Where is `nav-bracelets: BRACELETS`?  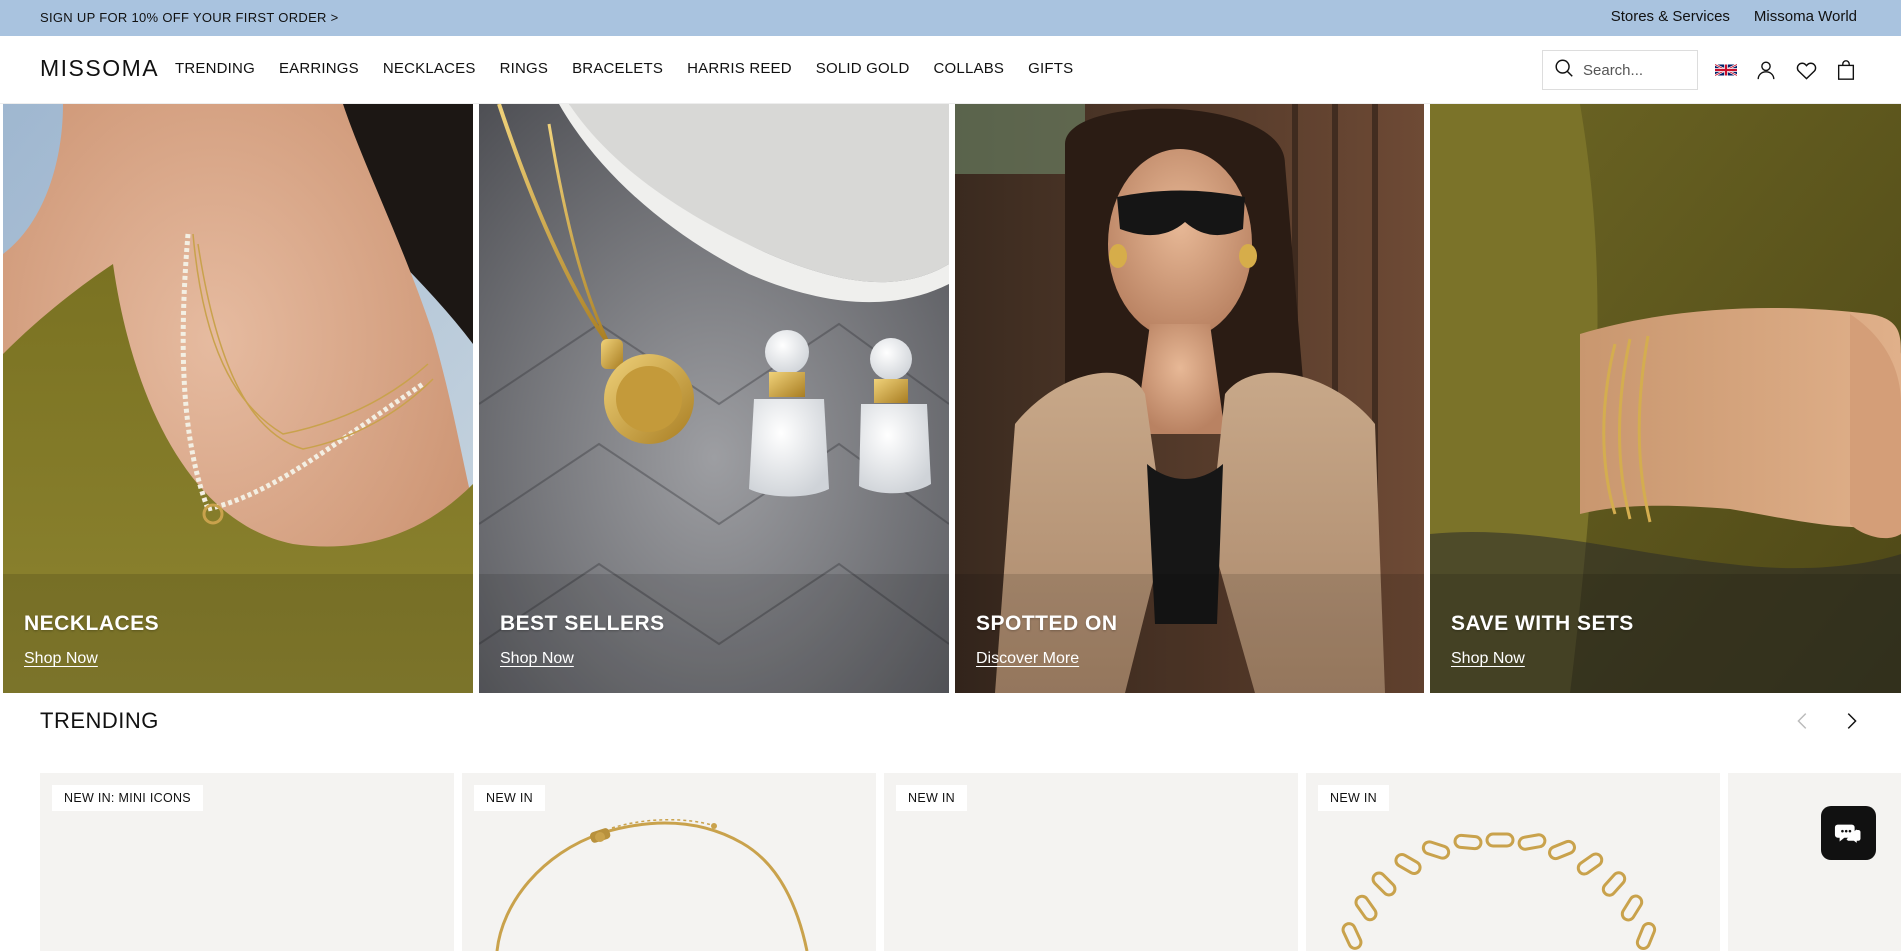 nav-bracelets: BRACELETS is located at coordinates (617, 68).